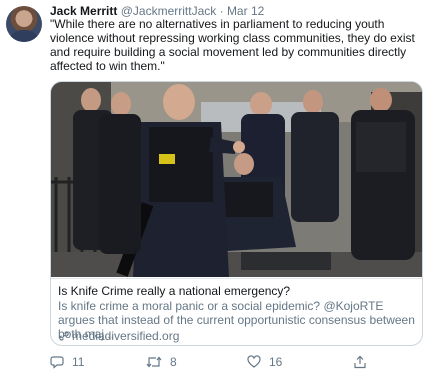 The image size is (431, 375). I want to click on retweet-icon, so click(158, 362).